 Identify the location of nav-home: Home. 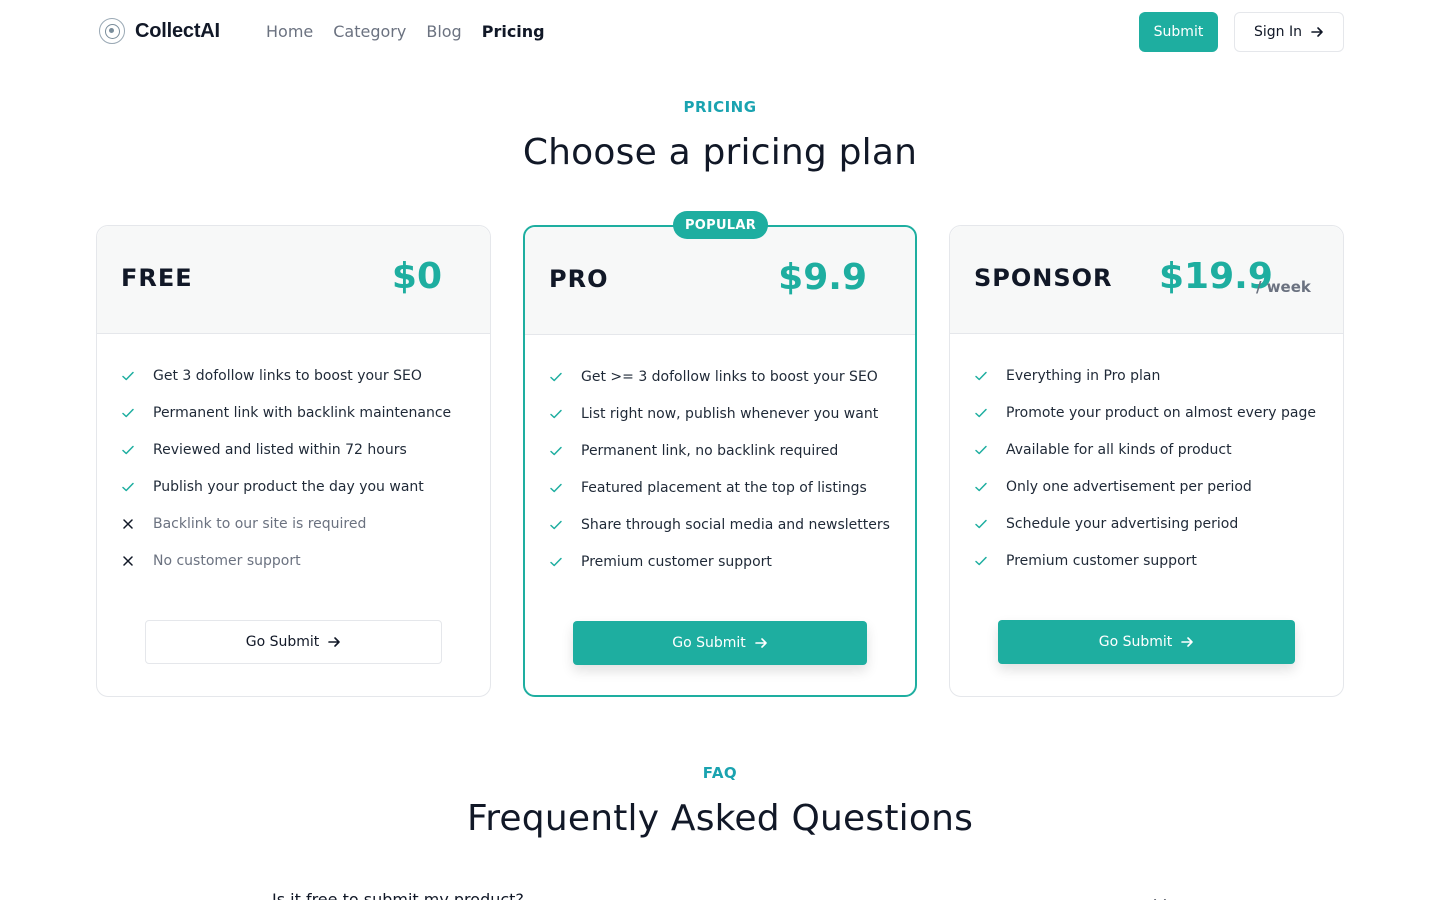
(289, 32).